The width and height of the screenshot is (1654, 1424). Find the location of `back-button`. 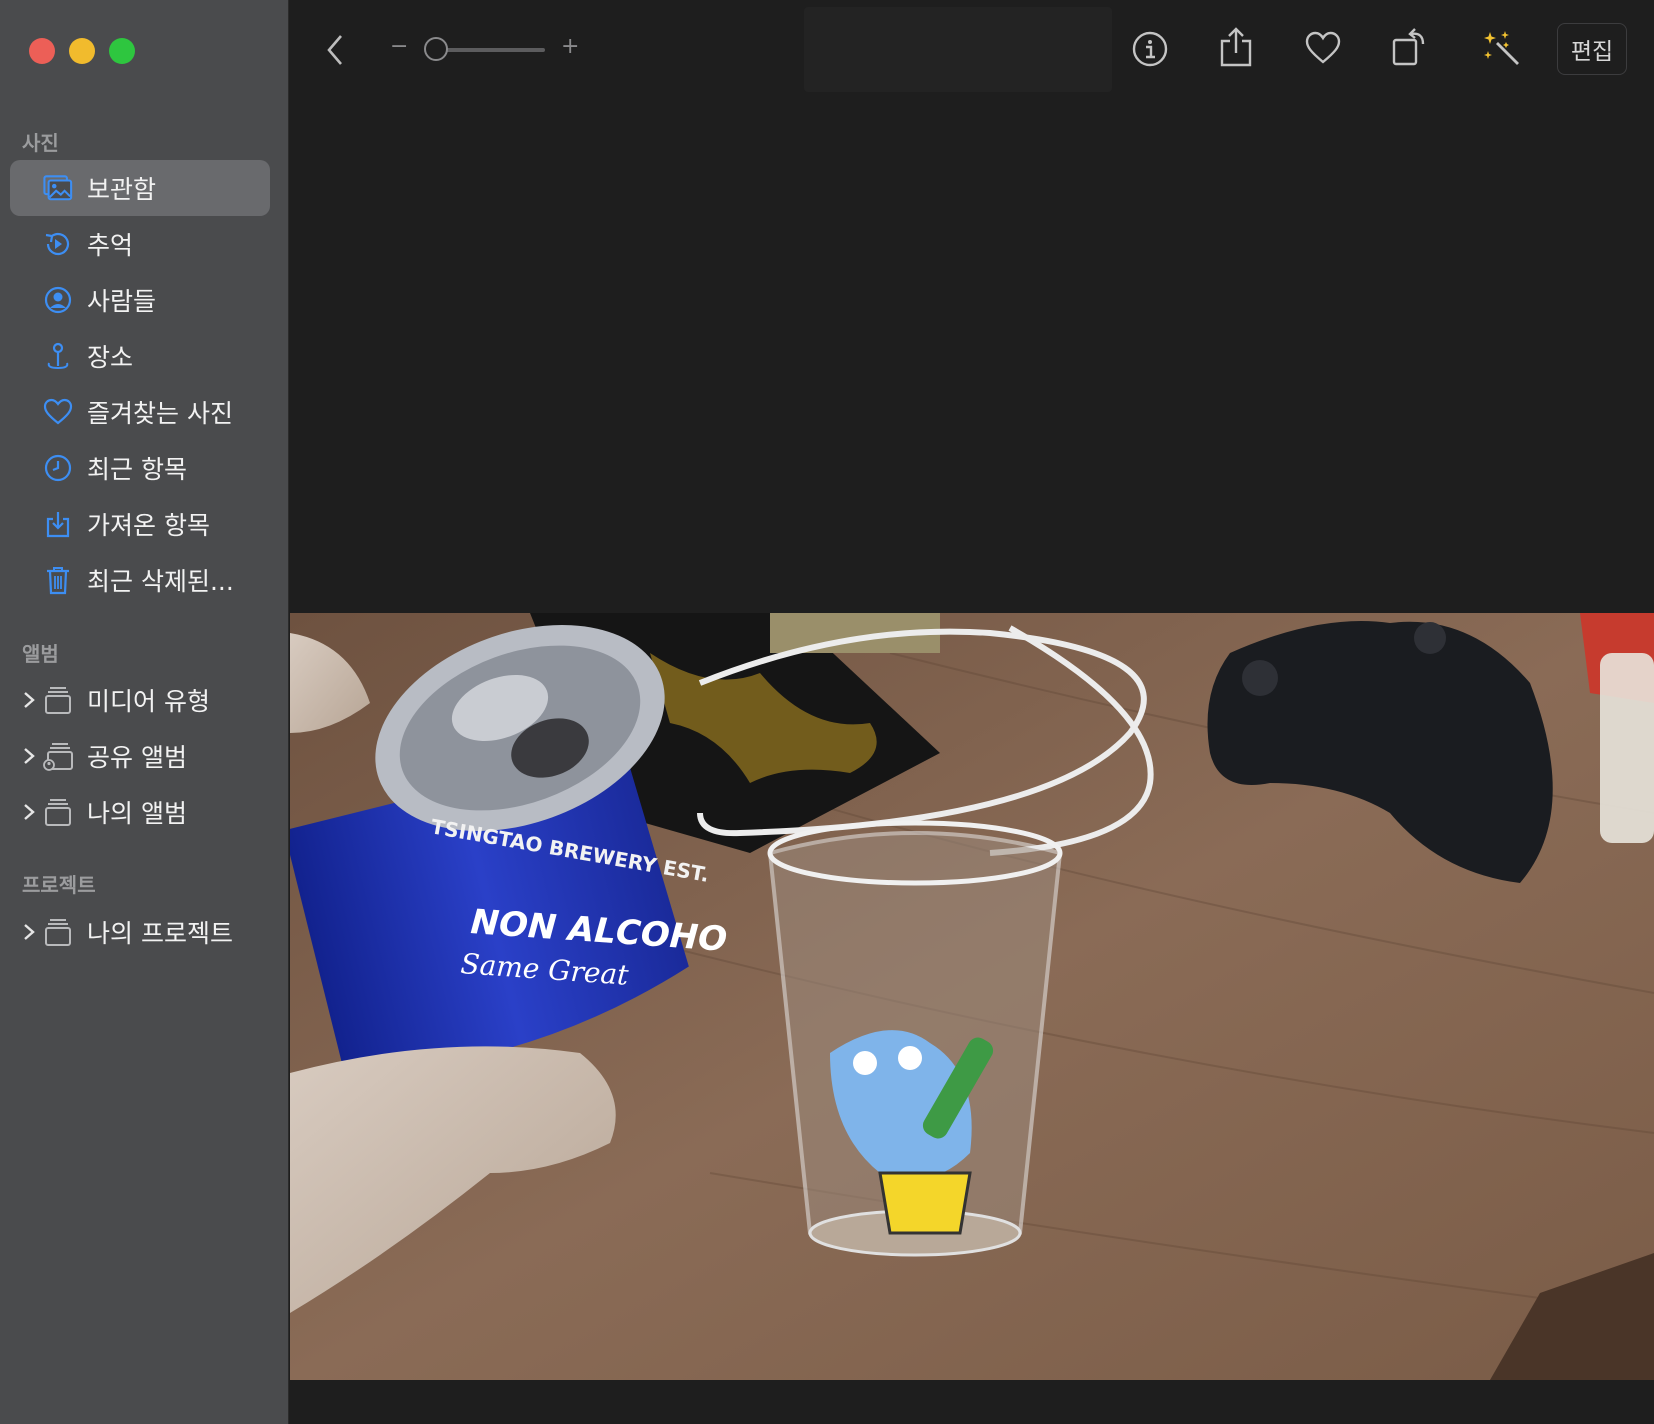

back-button is located at coordinates (335, 50).